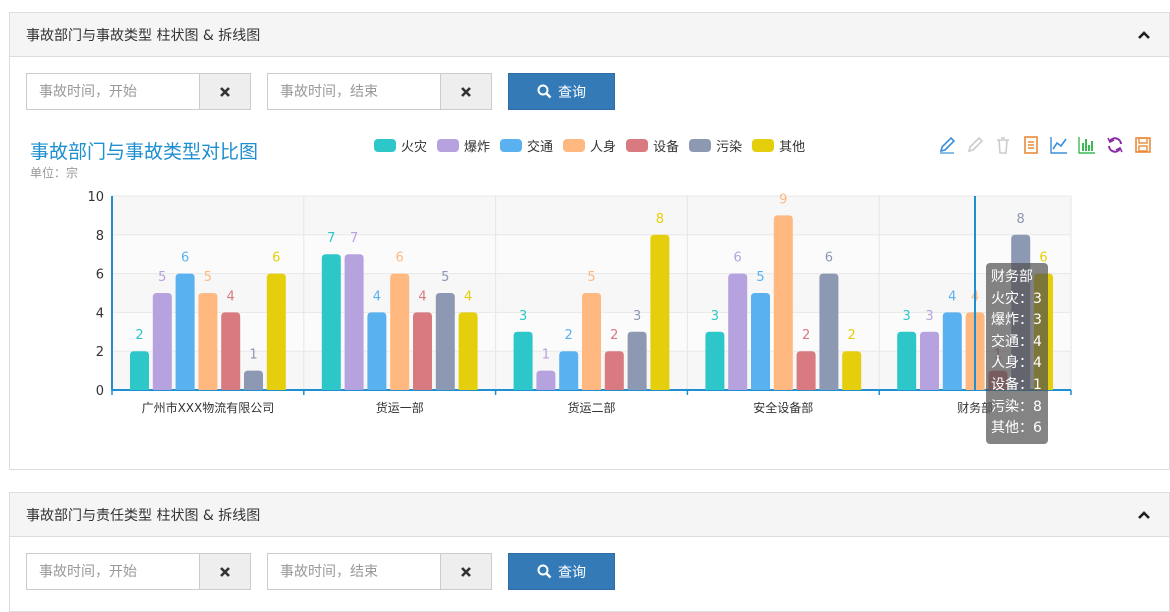 This screenshot has height=612, width=1170. Describe the element at coordinates (100, 391) in the screenshot. I see `y-tick-label: 0` at that location.